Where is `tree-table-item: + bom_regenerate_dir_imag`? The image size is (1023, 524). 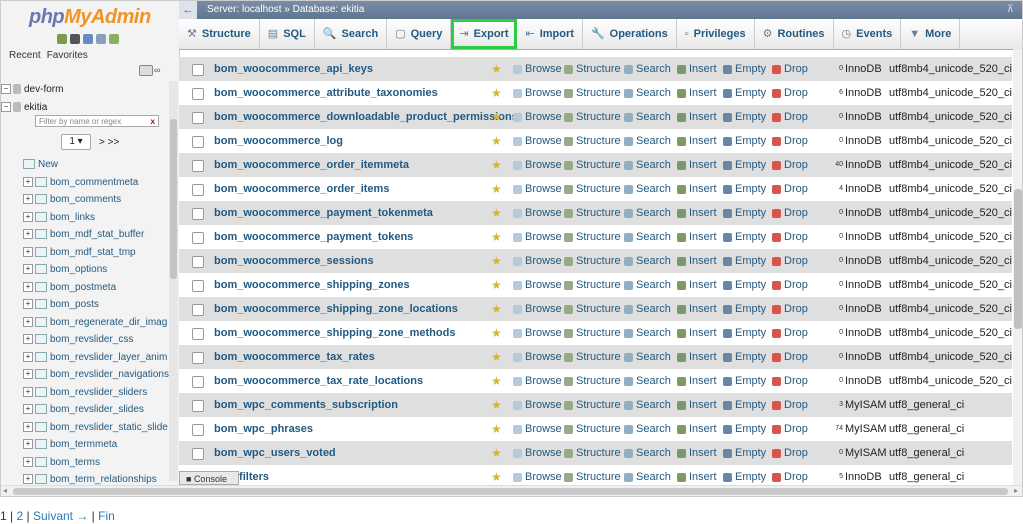 tree-table-item: + bom_regenerate_dir_imag is located at coordinates (86, 323).